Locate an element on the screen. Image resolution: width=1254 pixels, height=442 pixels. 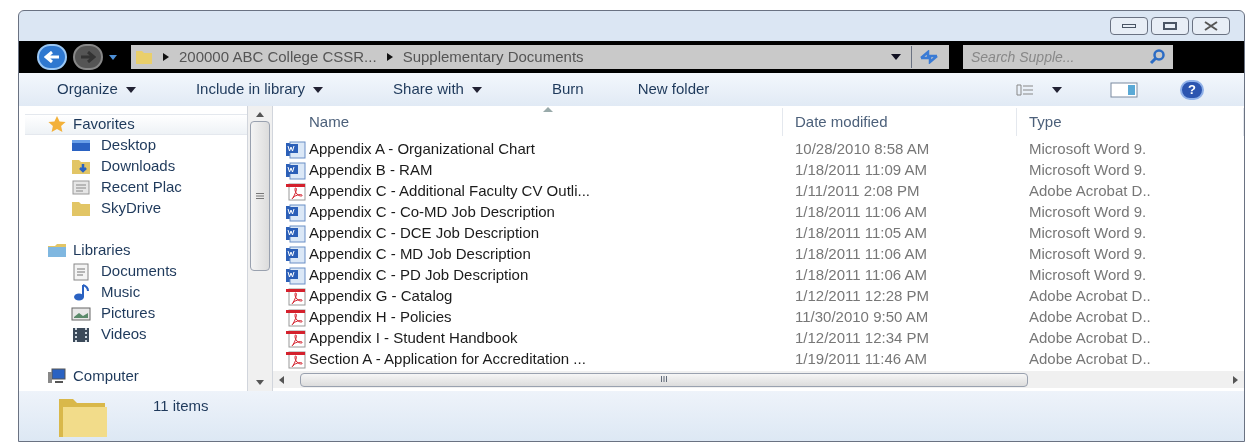
arrow-right-icon is located at coordinates (88, 57).